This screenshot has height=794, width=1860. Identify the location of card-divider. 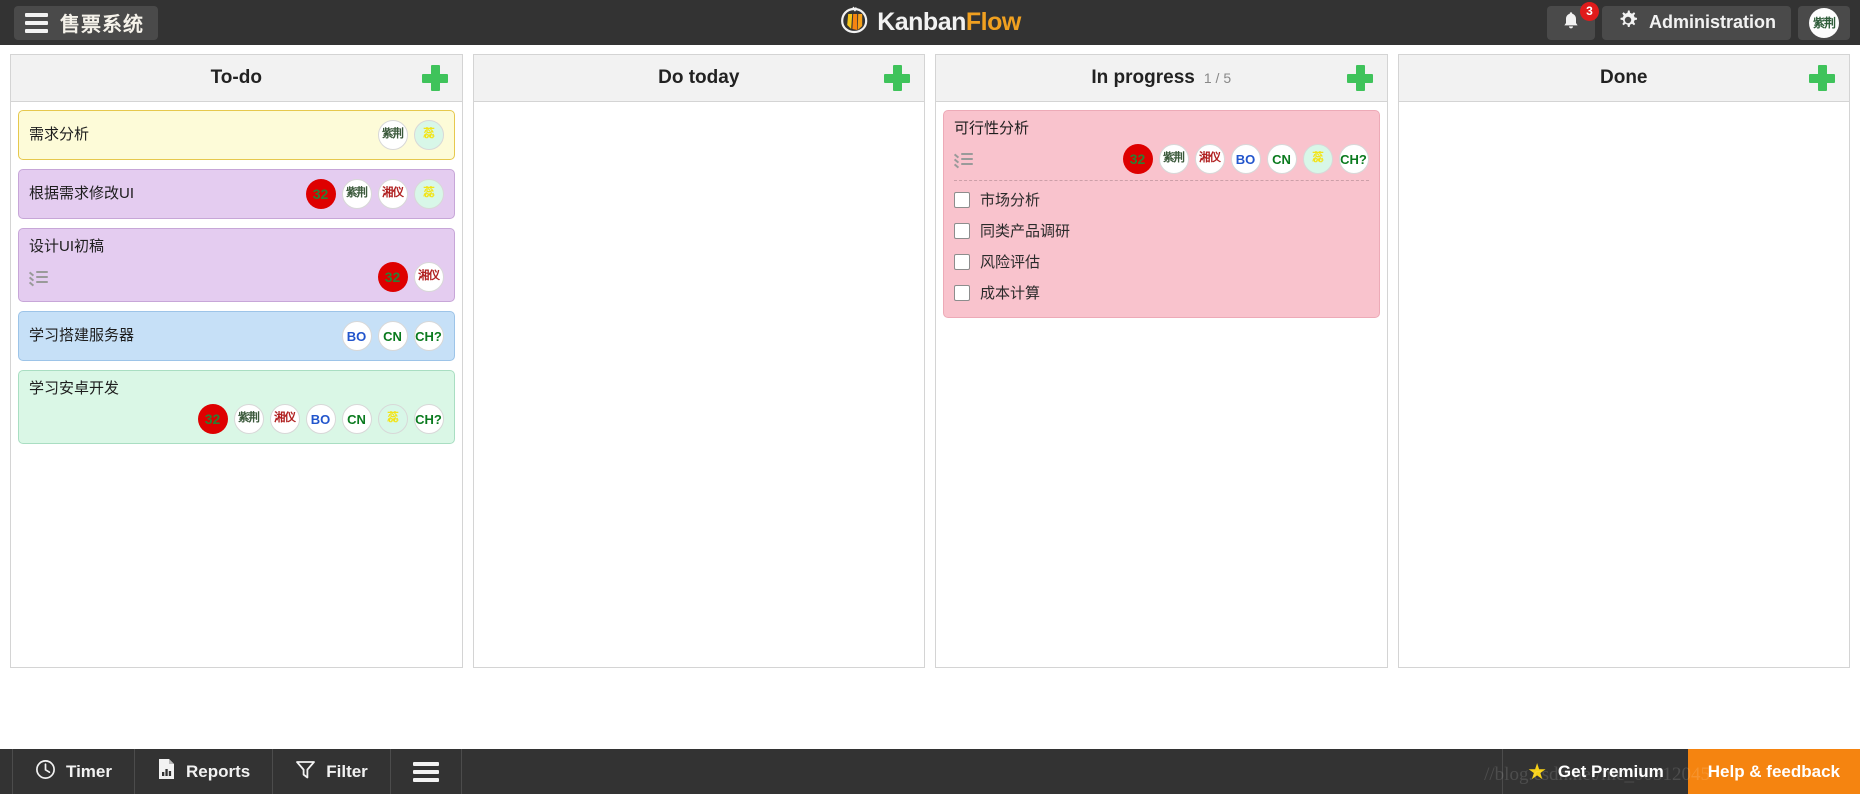
(1161, 180).